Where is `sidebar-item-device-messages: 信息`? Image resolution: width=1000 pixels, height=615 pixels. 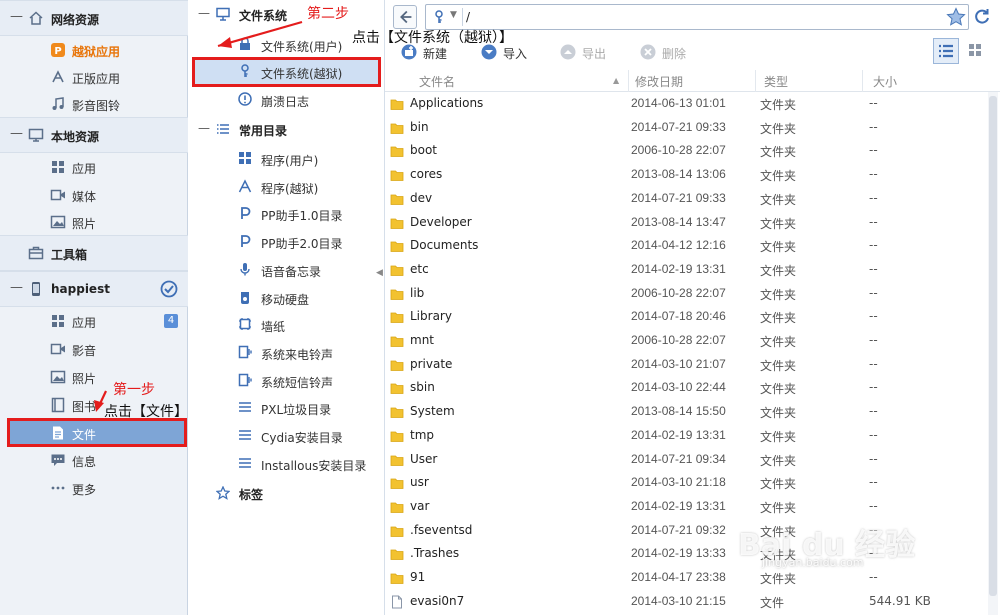 sidebar-item-device-messages: 信息 is located at coordinates (94, 460).